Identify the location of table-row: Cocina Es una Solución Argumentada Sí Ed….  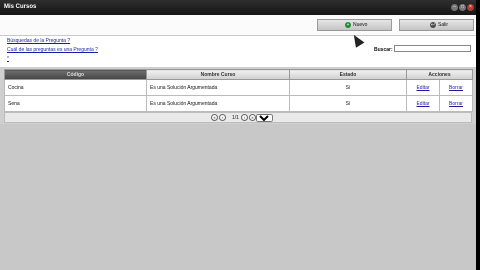
(239, 87).